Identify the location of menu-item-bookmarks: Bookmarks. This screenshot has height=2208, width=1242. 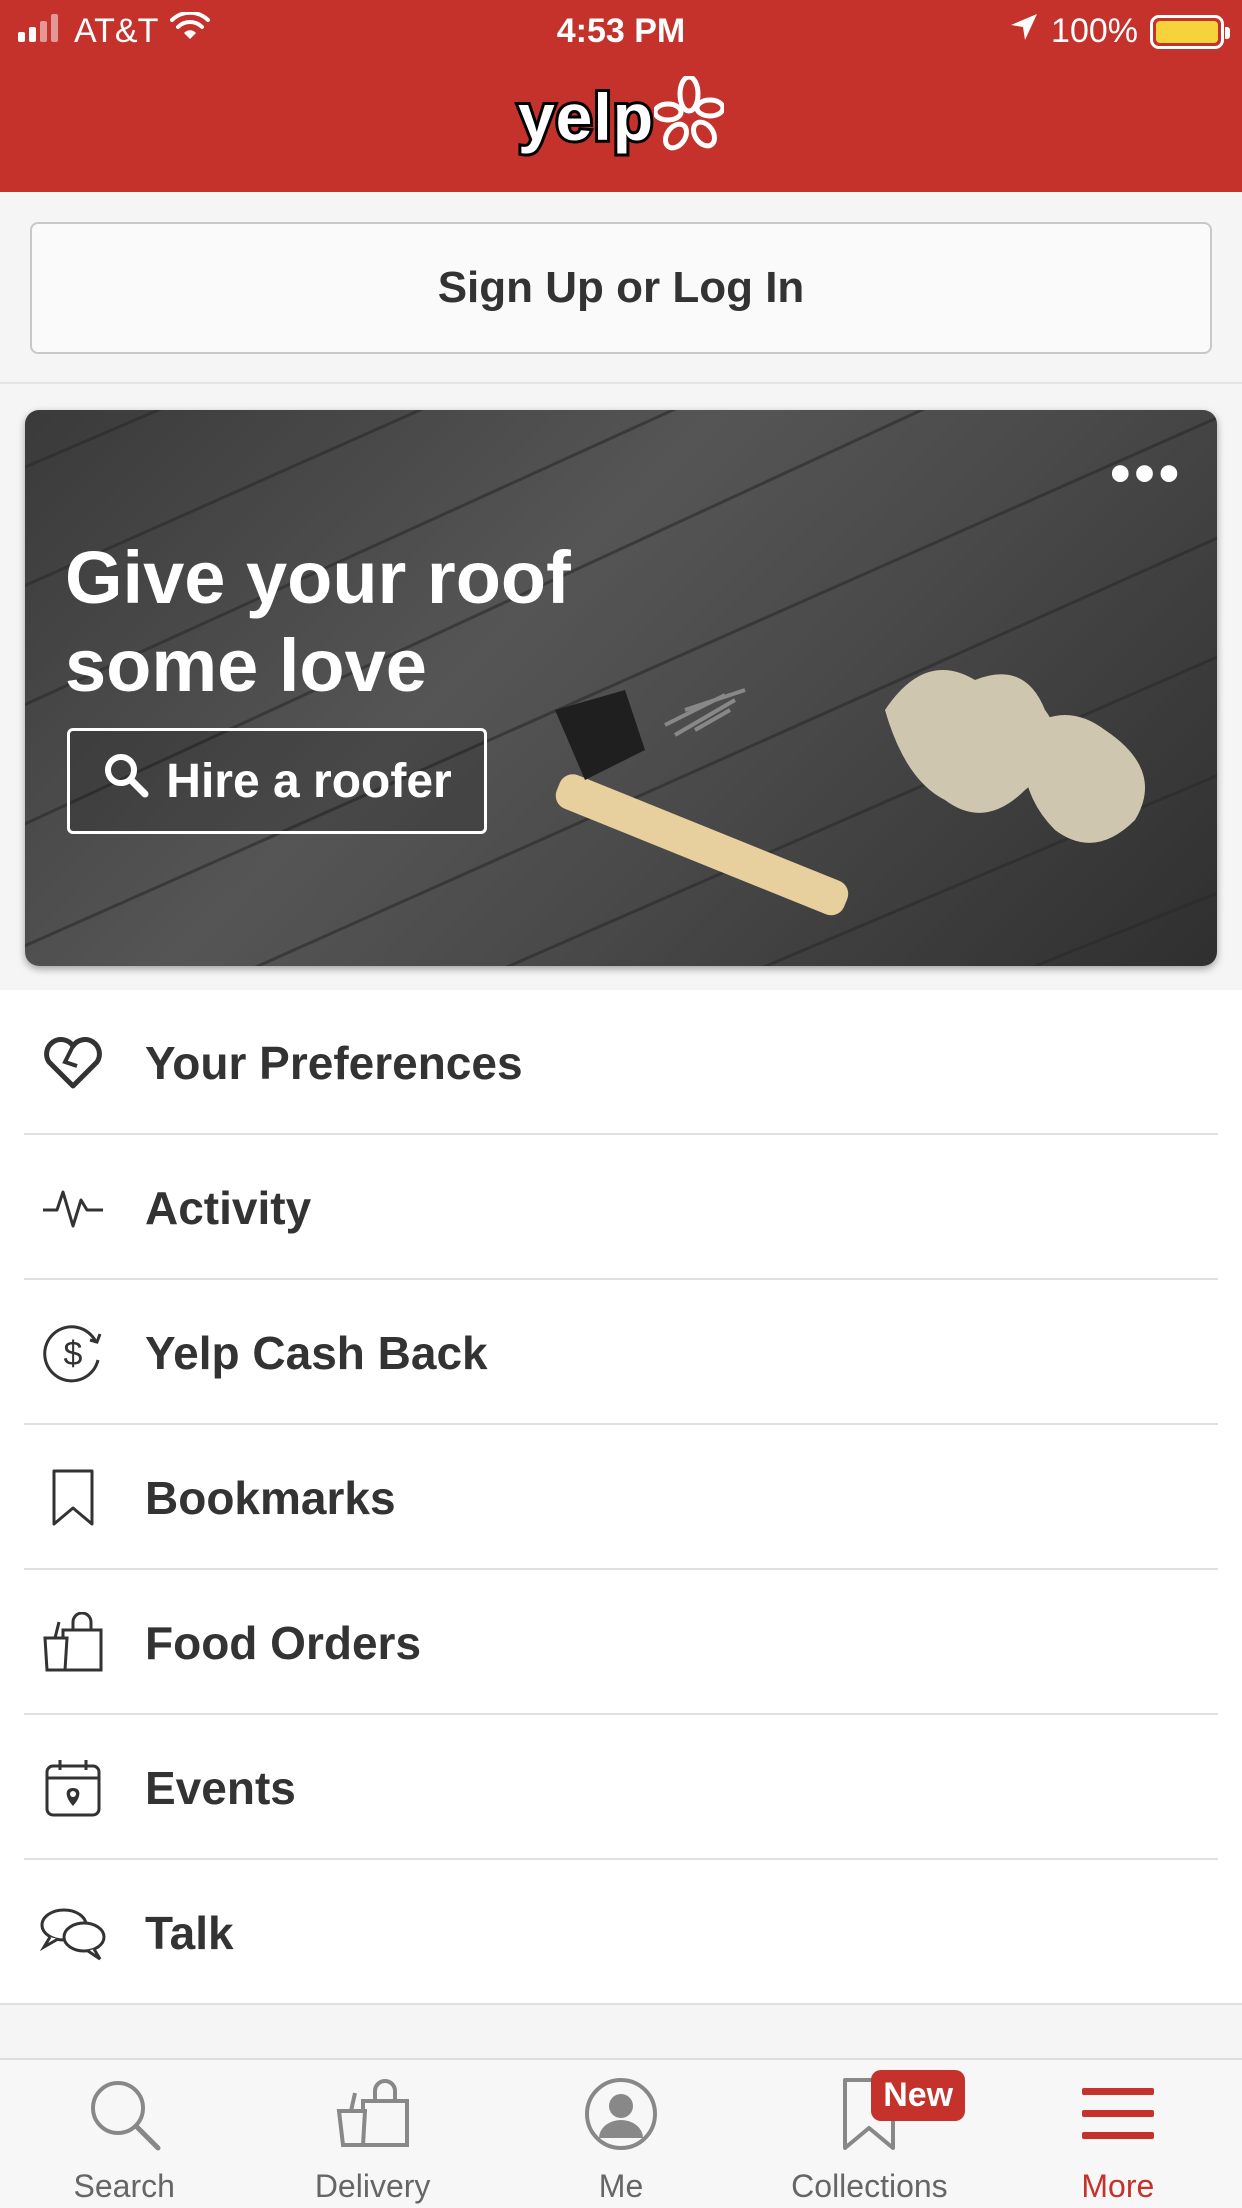
(621, 1497).